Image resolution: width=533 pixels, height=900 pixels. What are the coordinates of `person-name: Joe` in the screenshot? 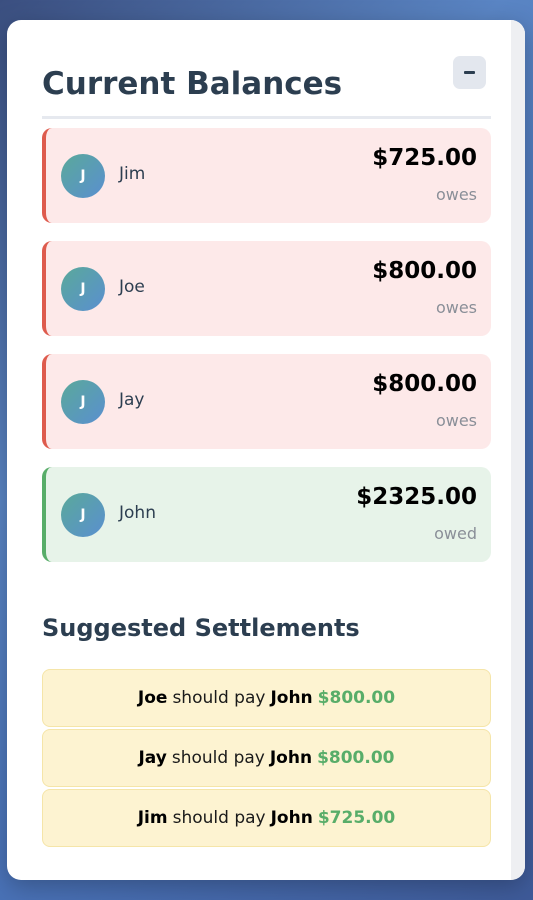 It's located at (132, 287).